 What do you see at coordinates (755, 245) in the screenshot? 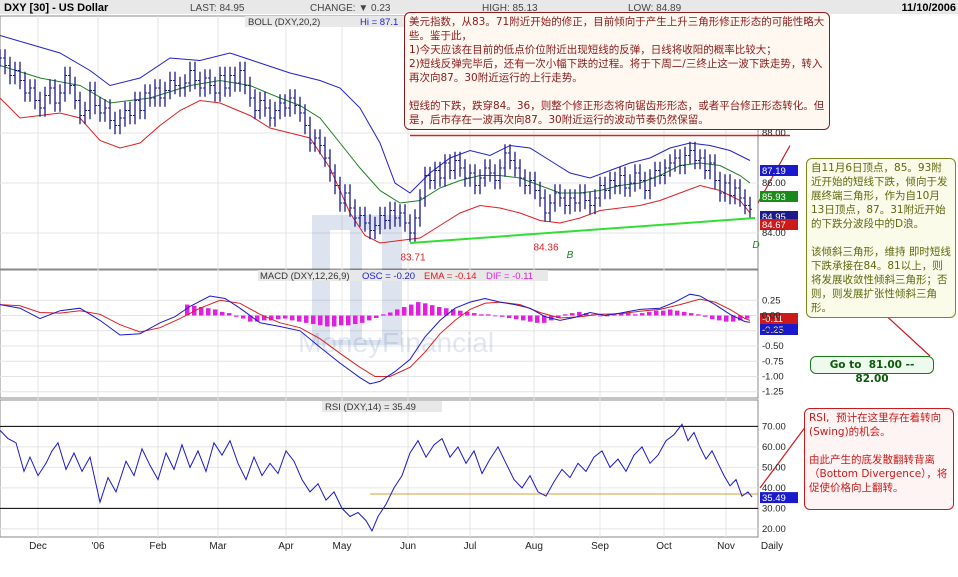
I see `wave-label: D` at bounding box center [755, 245].